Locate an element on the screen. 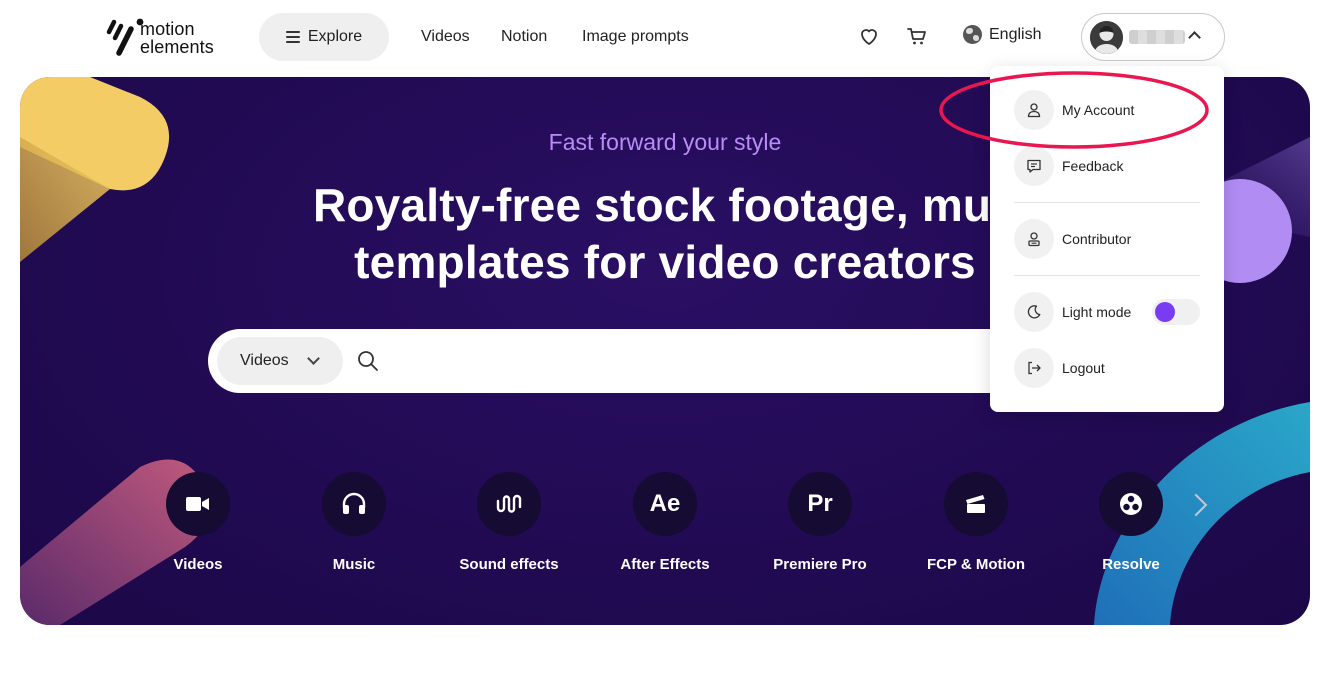 Image resolution: width=1341 pixels, height=679 pixels. account-button is located at coordinates (1153, 37).